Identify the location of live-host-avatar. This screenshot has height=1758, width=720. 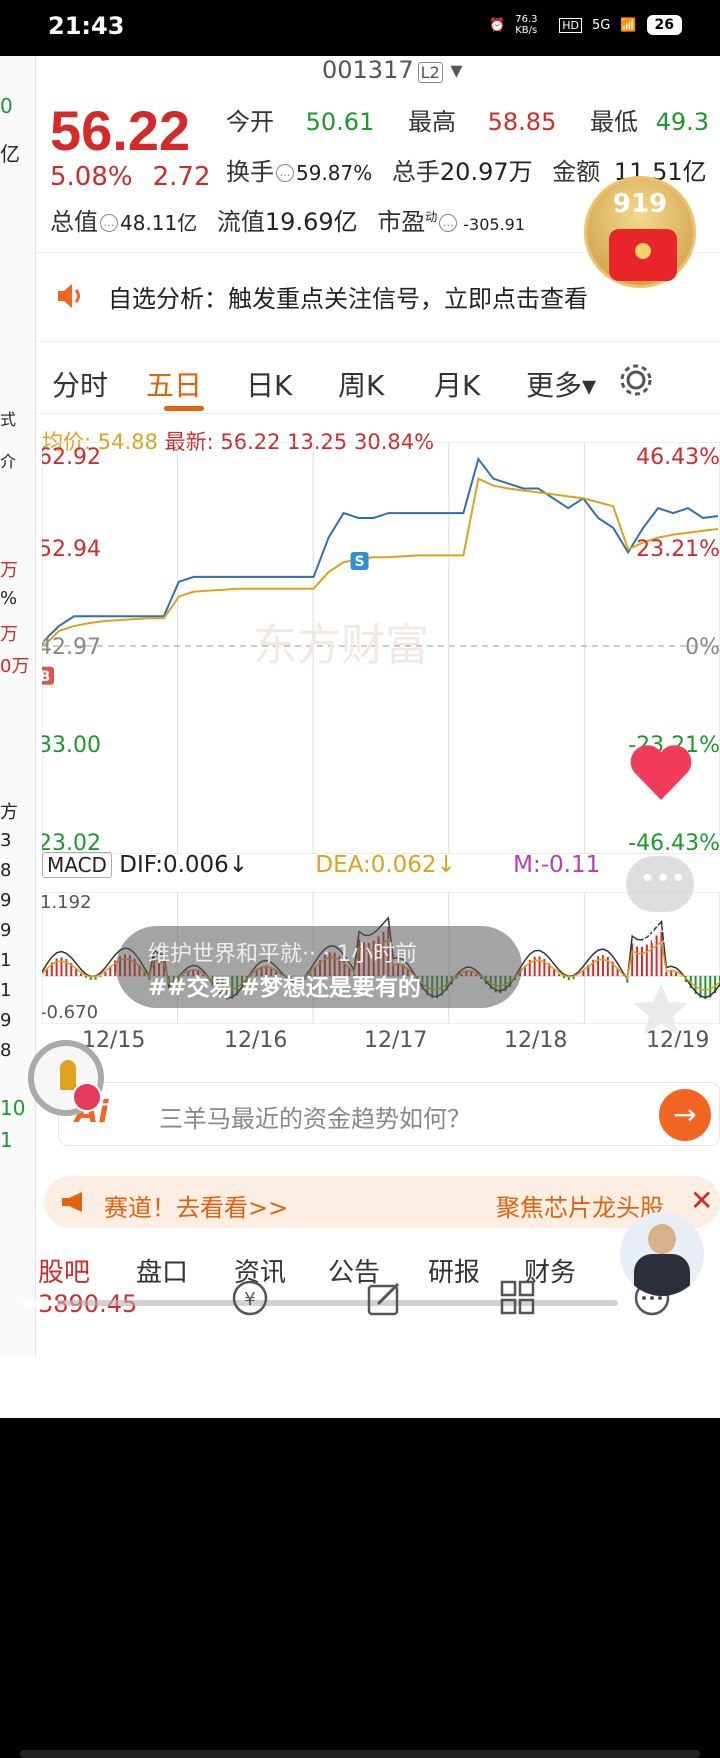
(662, 1254).